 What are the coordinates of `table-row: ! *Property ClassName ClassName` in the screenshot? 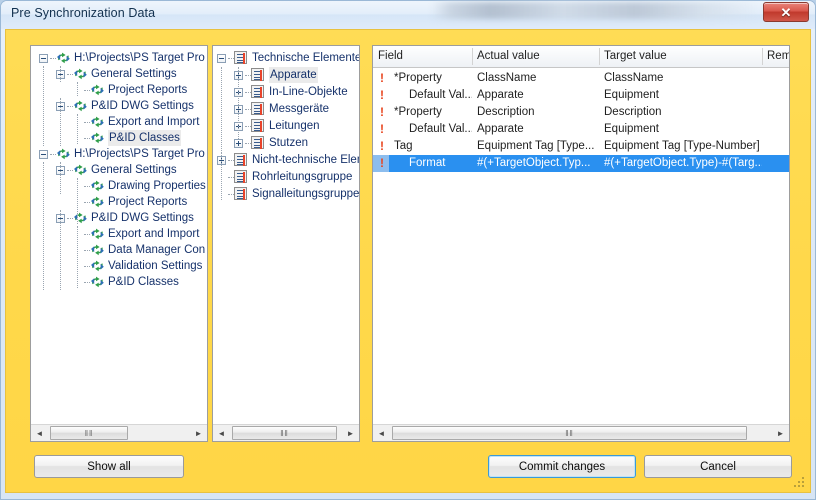 It's located at (581, 78).